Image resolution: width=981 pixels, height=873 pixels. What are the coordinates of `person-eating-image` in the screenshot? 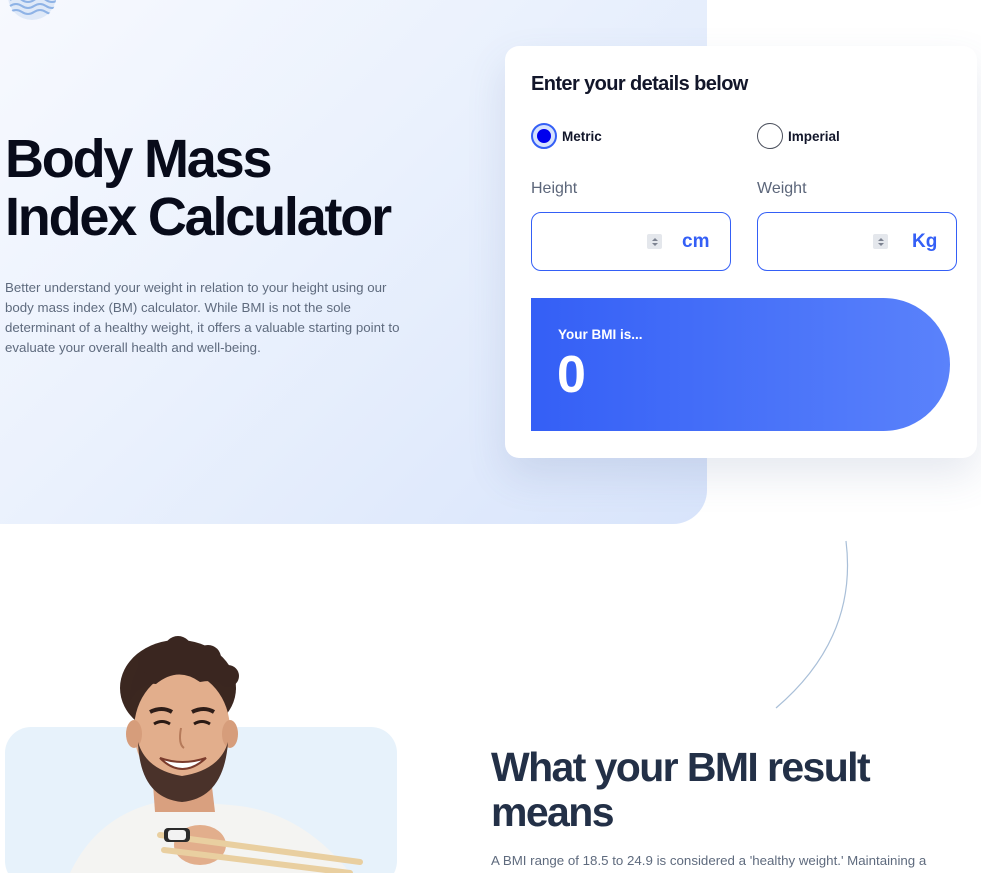 It's located at (216, 754).